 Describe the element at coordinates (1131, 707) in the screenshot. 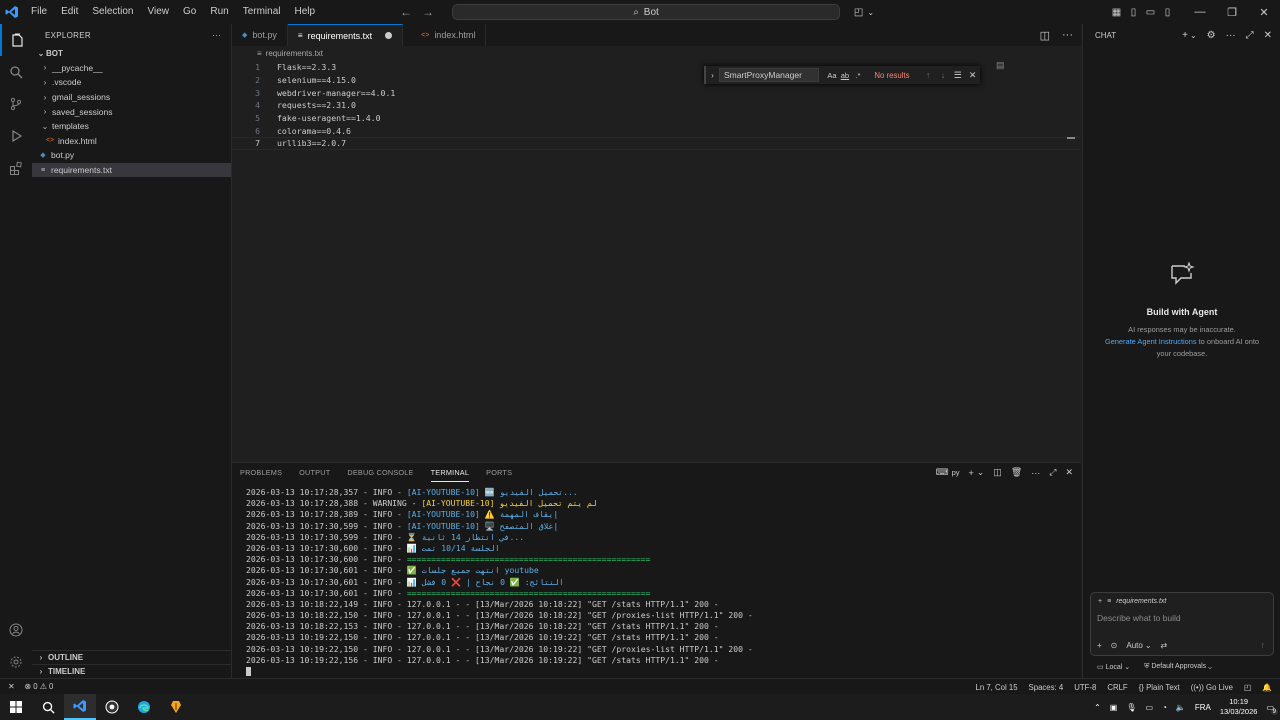

I see `microphone-icon: 🎙` at that location.